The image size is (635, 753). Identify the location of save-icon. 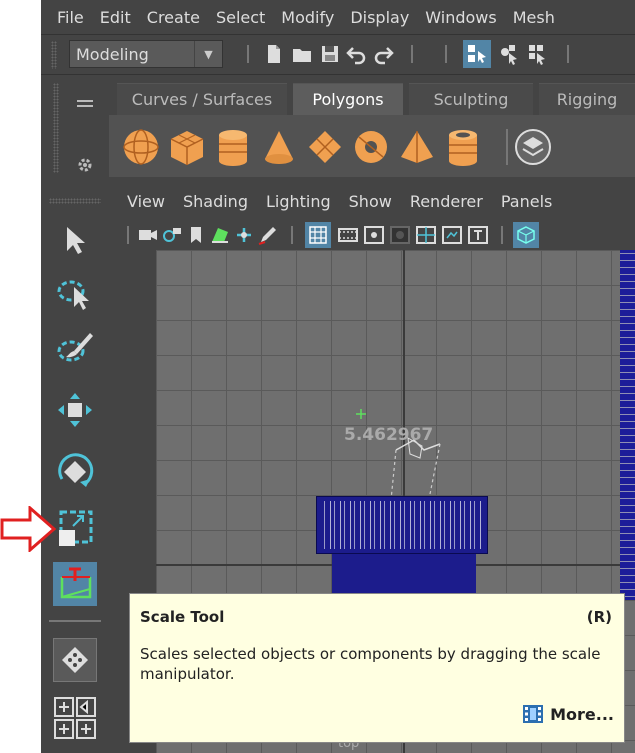
(330, 54).